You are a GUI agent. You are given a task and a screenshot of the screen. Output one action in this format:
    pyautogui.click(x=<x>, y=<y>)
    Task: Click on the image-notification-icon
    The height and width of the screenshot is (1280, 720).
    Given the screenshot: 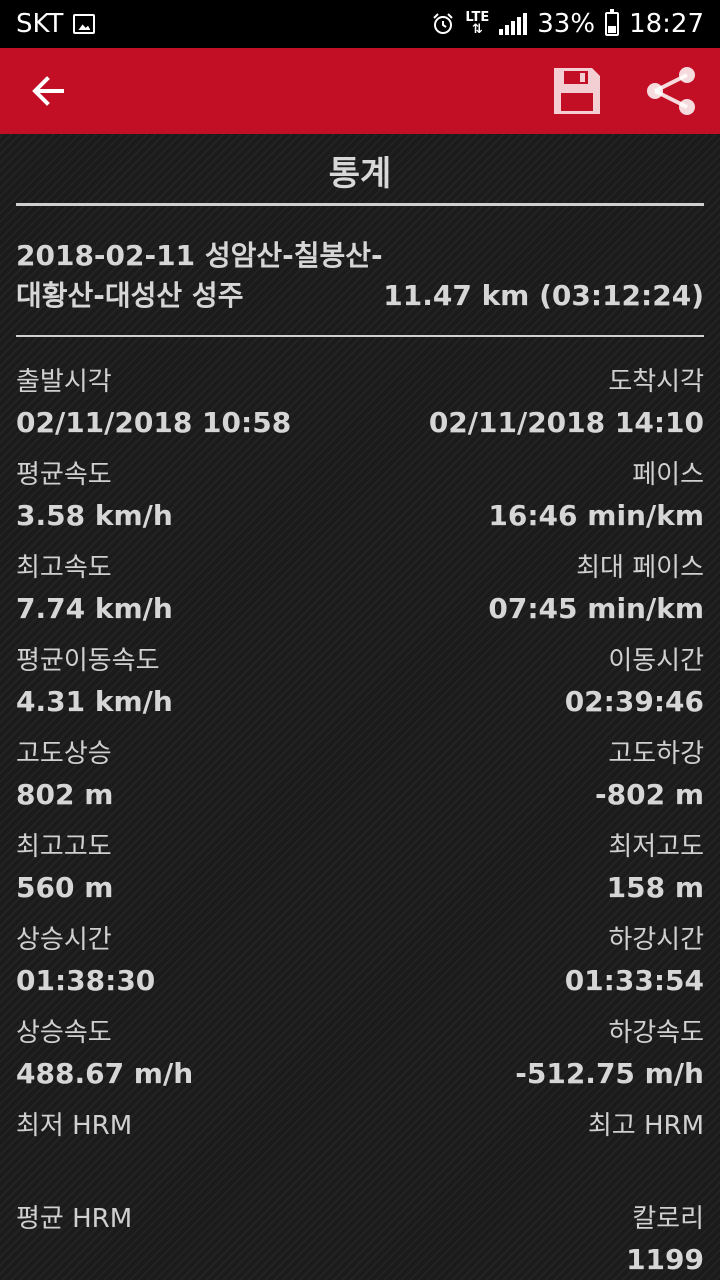 What is the action you would take?
    pyautogui.click(x=84, y=24)
    